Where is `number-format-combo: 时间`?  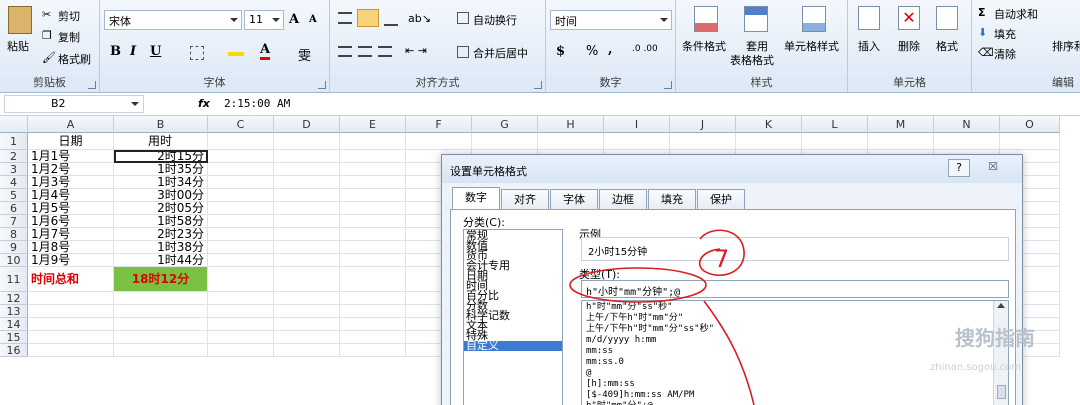 number-format-combo: 时间 is located at coordinates (611, 20).